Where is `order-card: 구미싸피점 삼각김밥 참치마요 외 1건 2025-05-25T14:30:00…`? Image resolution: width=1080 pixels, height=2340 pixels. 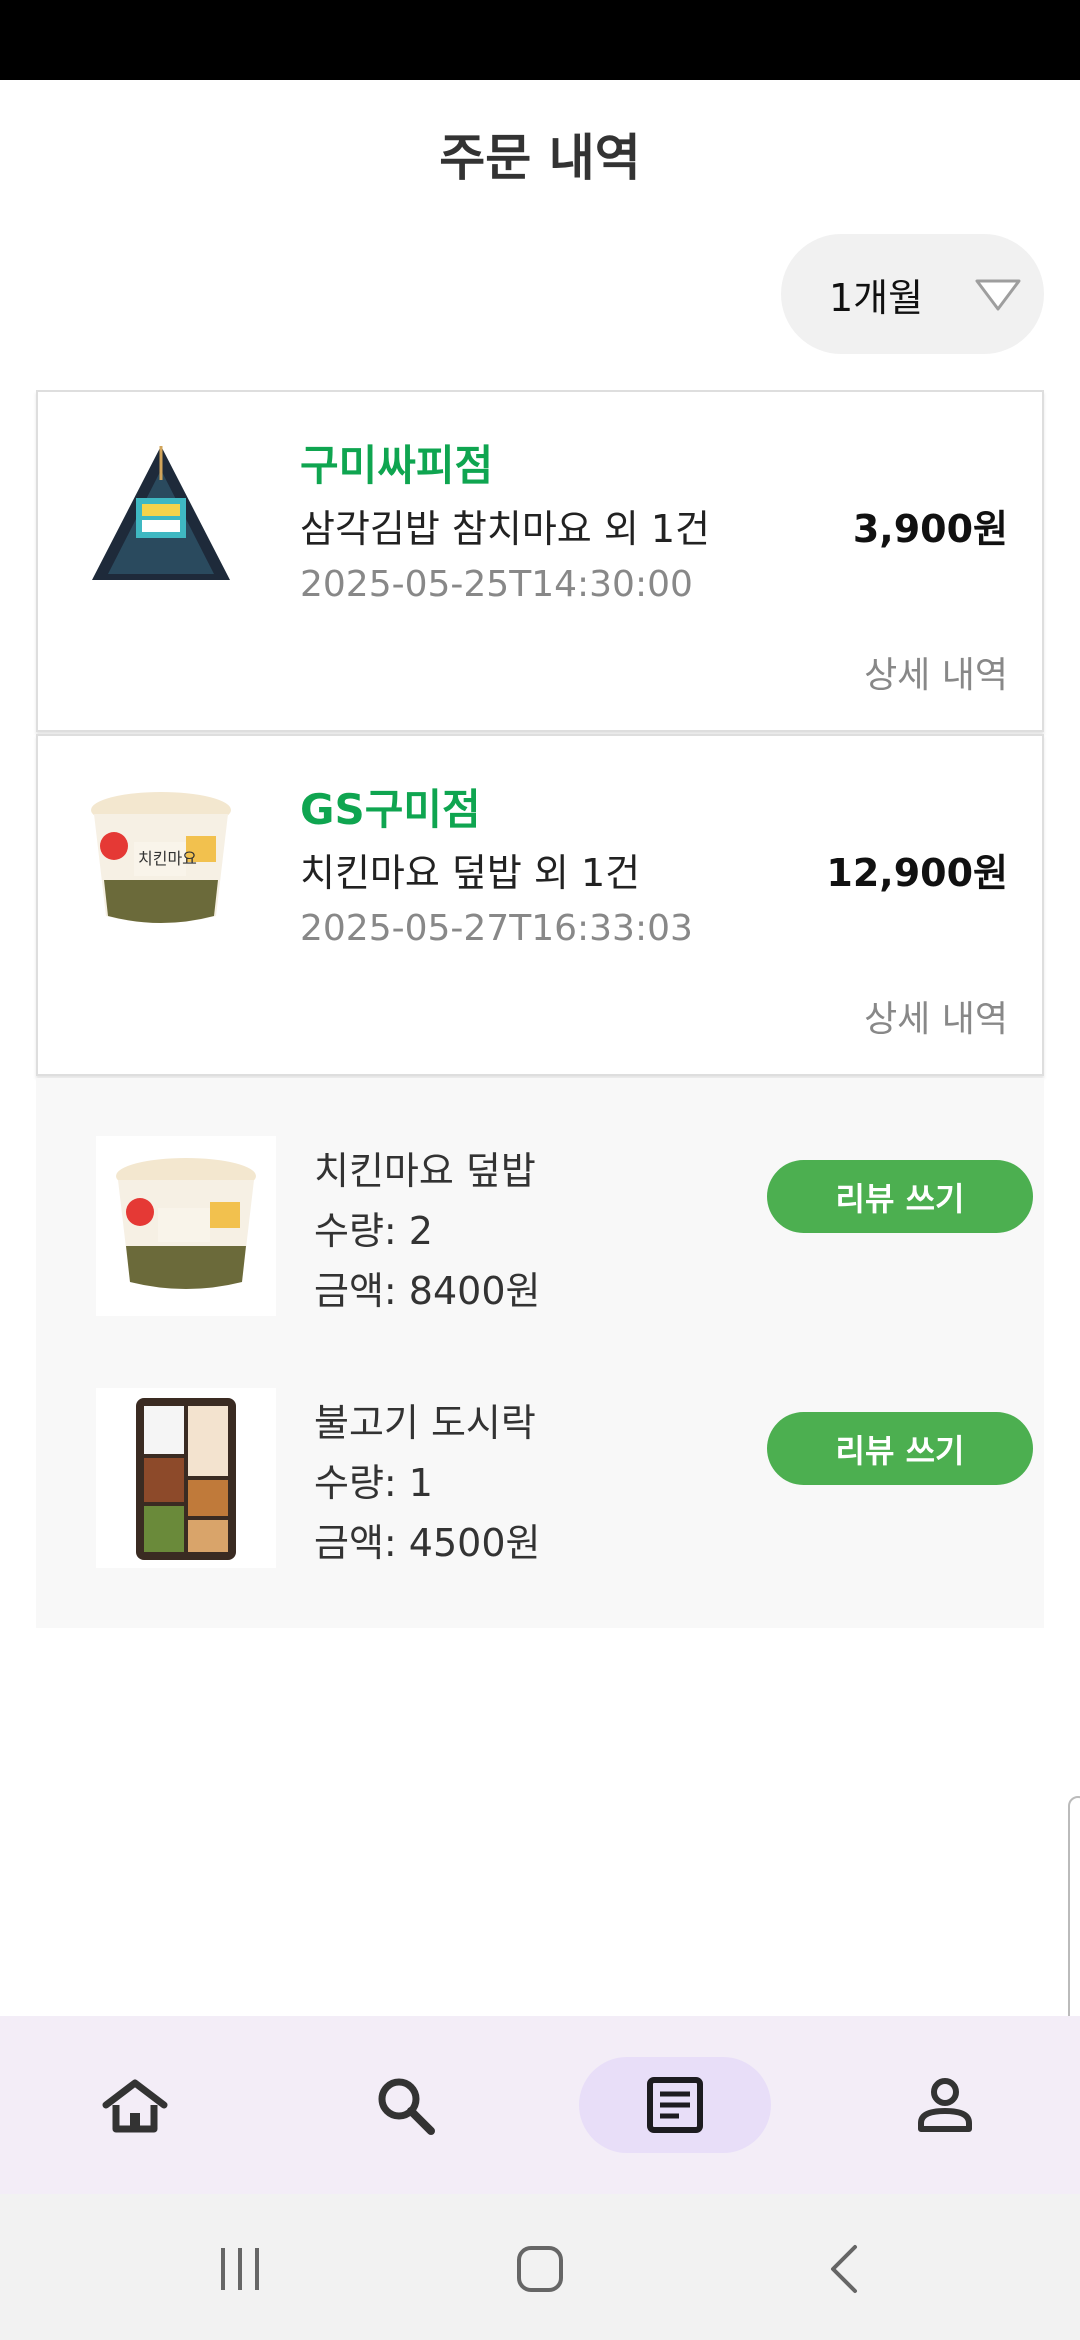 order-card: 구미싸피점 삼각김밥 참치마요 외 1건 2025-05-25T14:30:00… is located at coordinates (540, 561).